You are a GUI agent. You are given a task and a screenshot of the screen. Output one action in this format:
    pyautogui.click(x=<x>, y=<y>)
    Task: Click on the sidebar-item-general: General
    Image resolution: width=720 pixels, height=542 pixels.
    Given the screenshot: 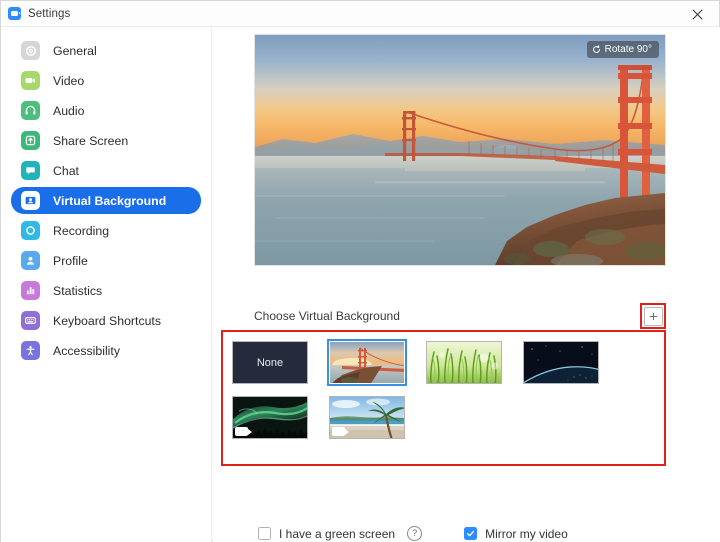 What is the action you would take?
    pyautogui.click(x=106, y=50)
    